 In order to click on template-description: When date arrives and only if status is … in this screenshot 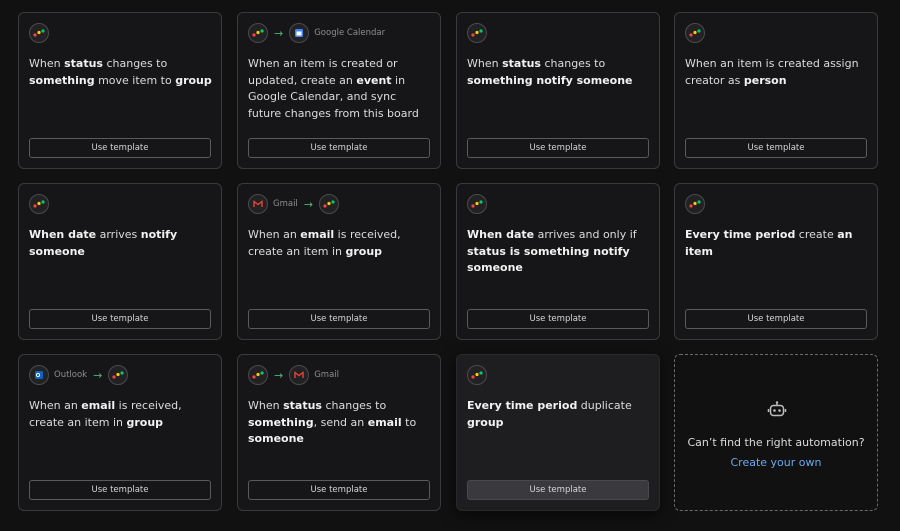, I will do `click(559, 252)`.